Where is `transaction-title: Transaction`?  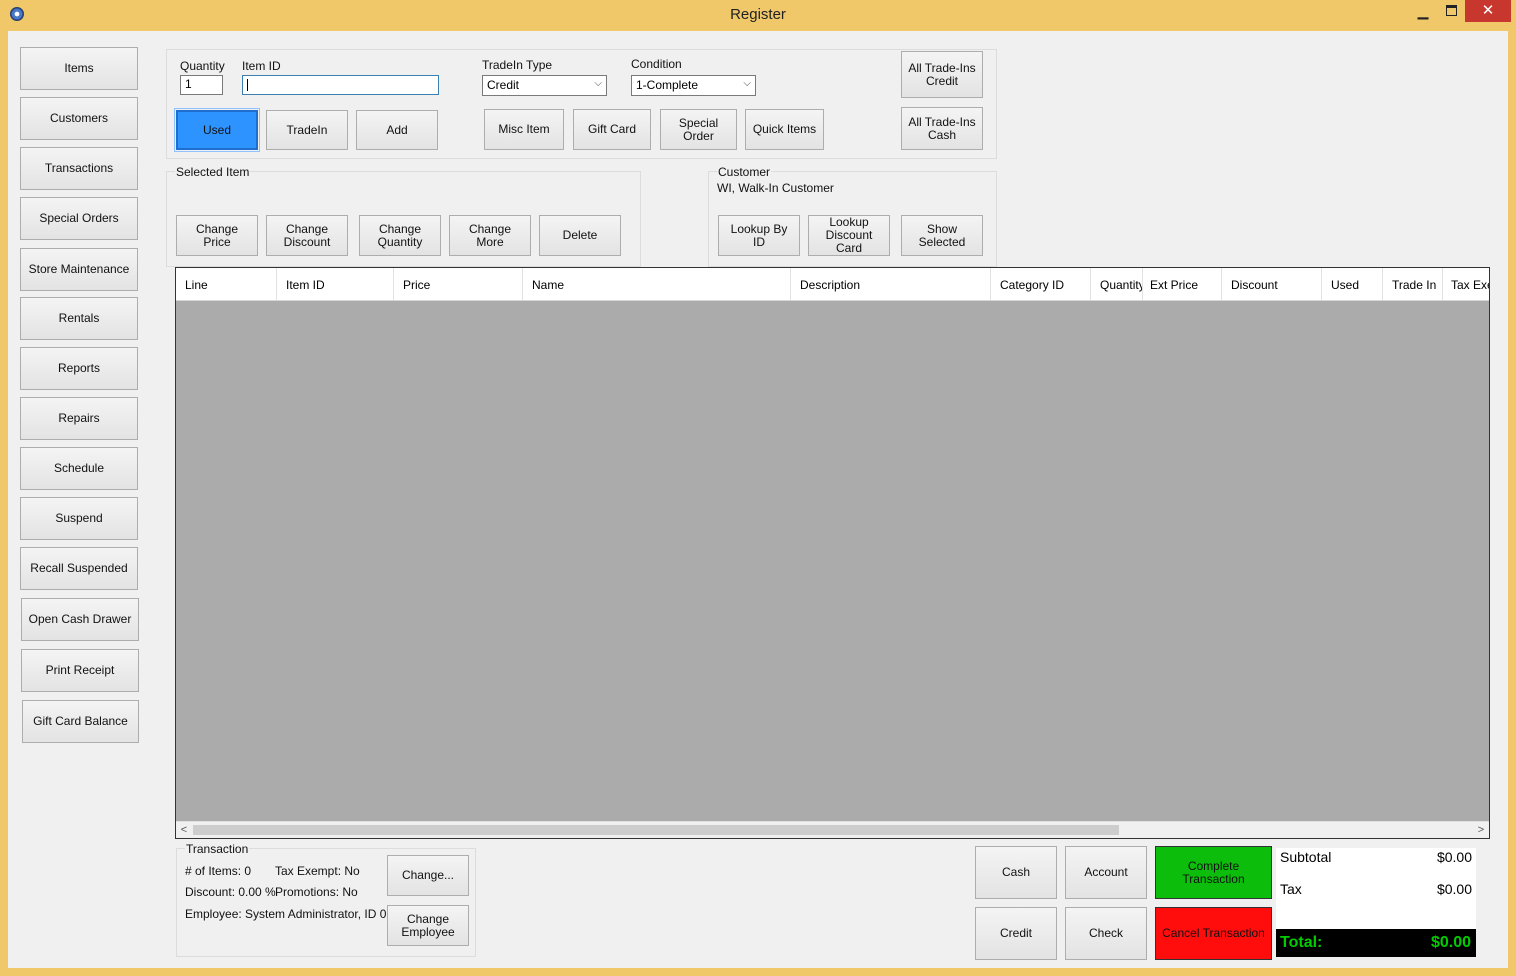 transaction-title: Transaction is located at coordinates (217, 849).